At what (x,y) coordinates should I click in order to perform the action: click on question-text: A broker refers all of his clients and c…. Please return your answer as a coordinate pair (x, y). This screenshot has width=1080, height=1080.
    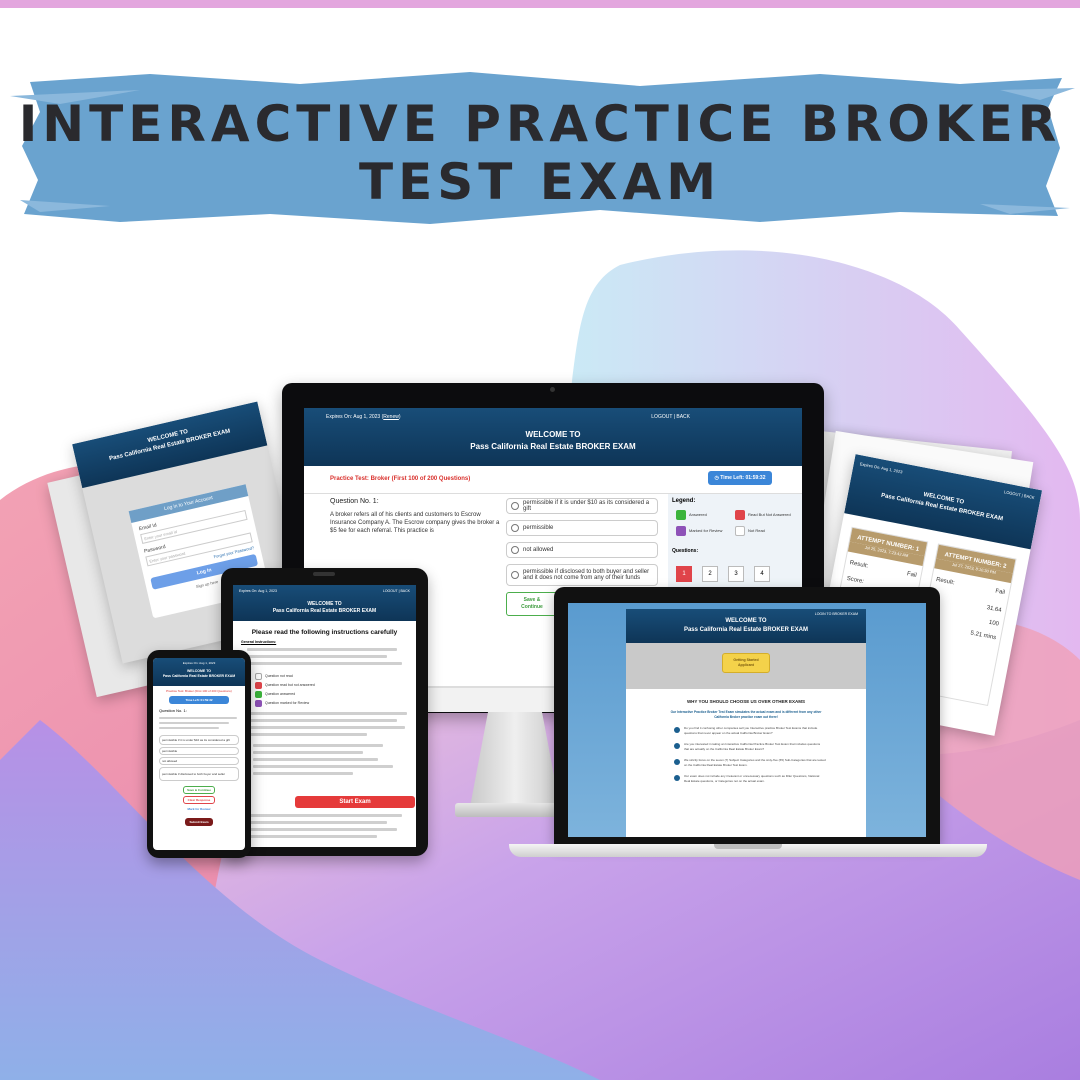
    Looking at the image, I should click on (415, 523).